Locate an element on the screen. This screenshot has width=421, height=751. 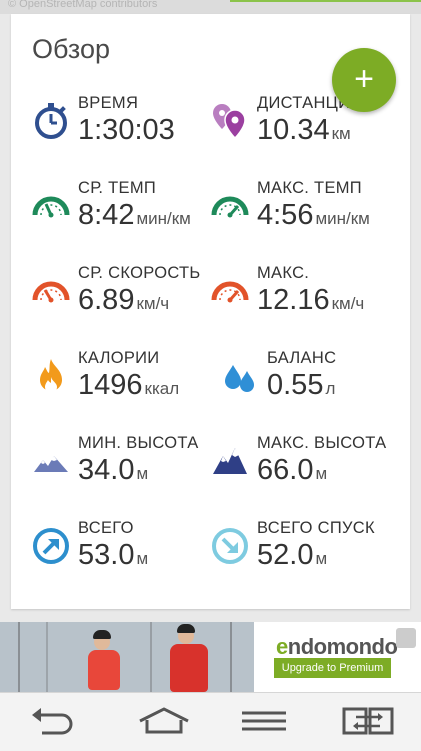
stat-unit: л is located at coordinates (330, 388).